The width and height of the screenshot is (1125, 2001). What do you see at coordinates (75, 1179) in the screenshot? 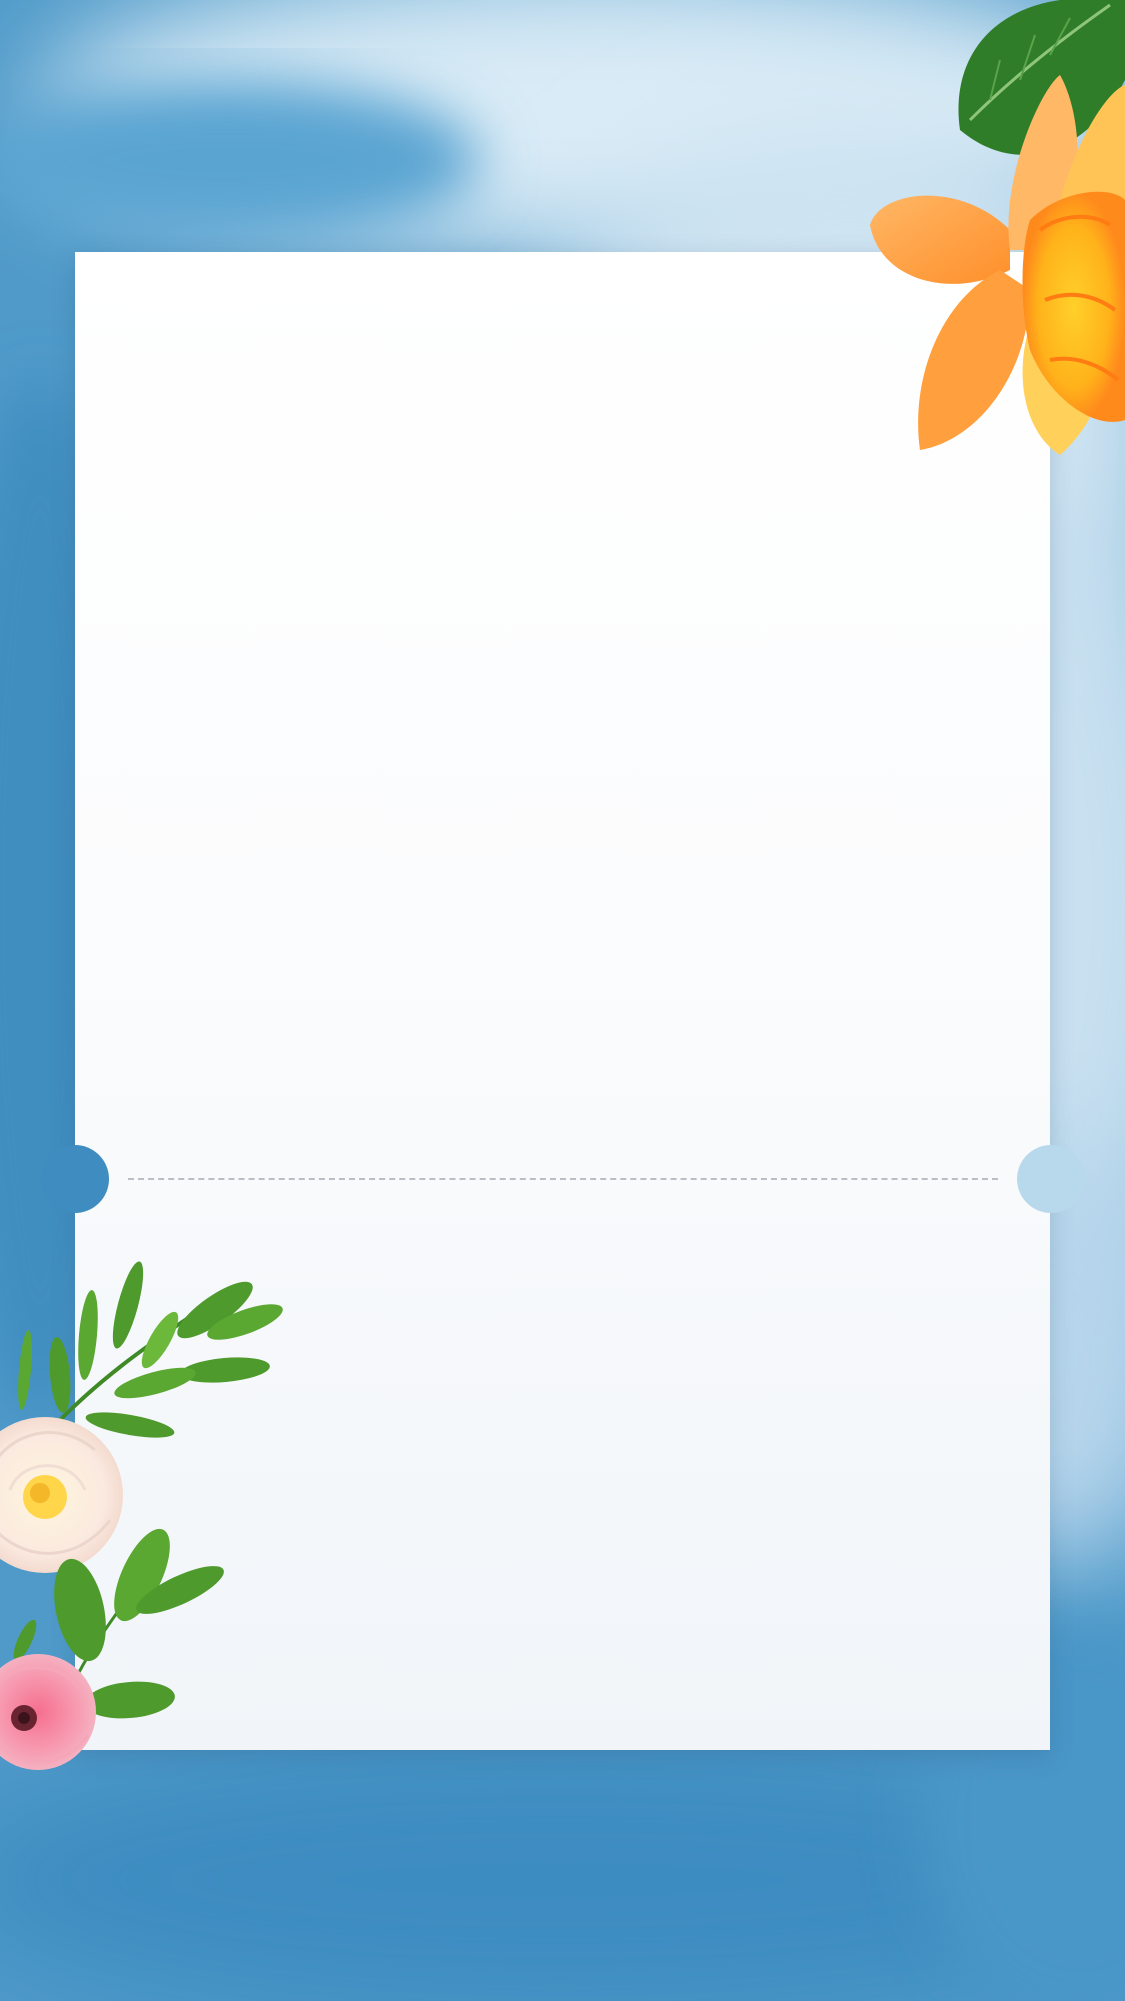
I see `ticket-notch-left` at bounding box center [75, 1179].